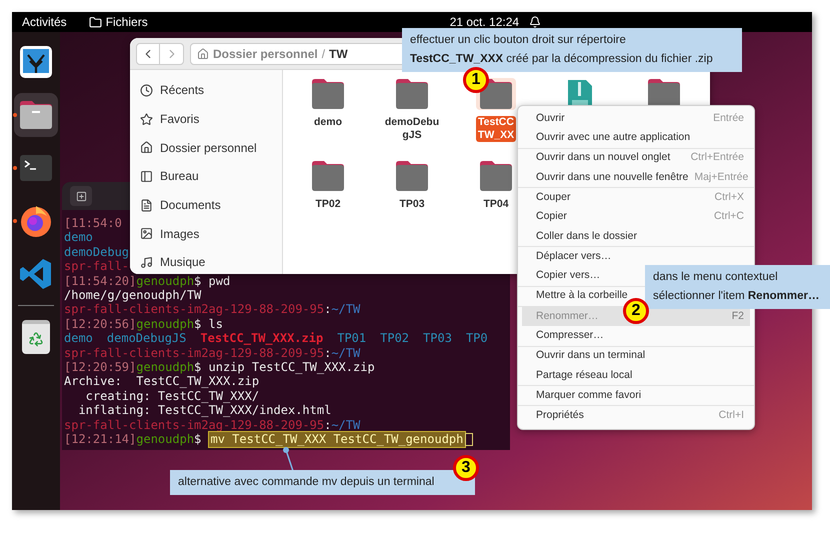 The image size is (830, 545). I want to click on terminal-text: TP01, so click(351, 338).